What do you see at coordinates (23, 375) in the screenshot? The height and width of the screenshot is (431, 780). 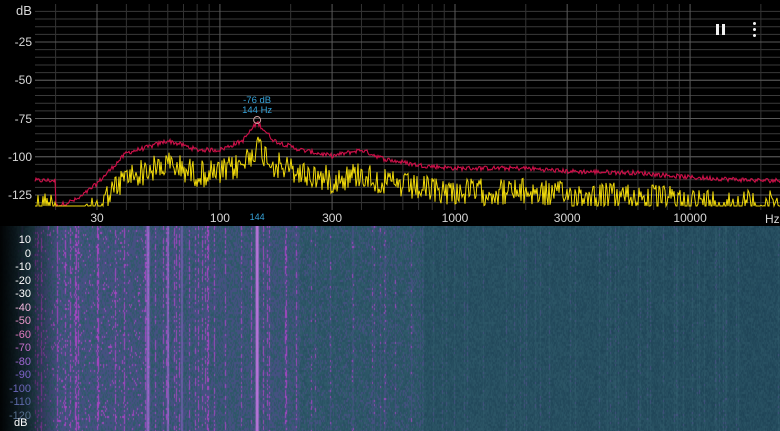 I see `spectrogram-scale-label: -90` at bounding box center [23, 375].